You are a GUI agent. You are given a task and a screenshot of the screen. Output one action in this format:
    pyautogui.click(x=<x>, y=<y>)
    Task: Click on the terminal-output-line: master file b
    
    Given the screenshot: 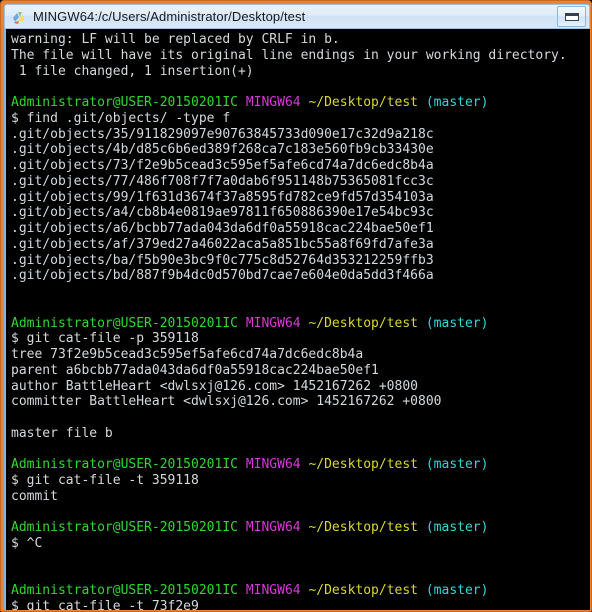 What is the action you would take?
    pyautogui.click(x=299, y=434)
    